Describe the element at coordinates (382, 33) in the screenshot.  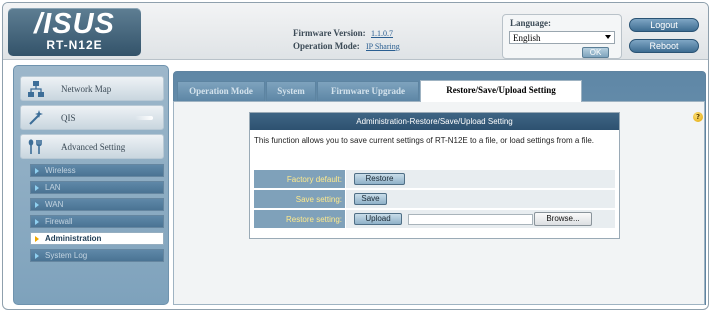
I see `firmware-version-link: 1.1.0.7` at that location.